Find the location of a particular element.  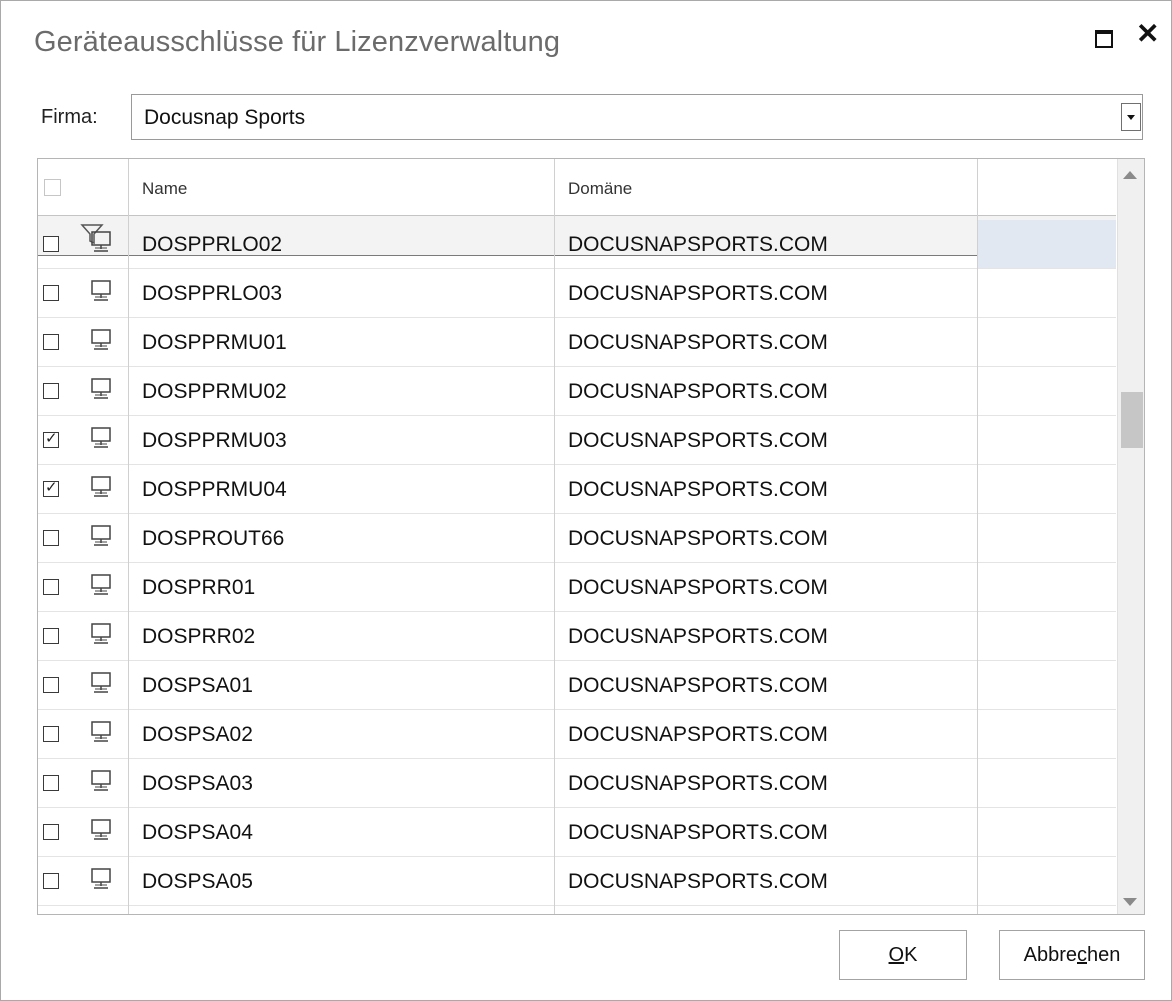

firma-dropdown: Docusnap Sports is located at coordinates (637, 117).